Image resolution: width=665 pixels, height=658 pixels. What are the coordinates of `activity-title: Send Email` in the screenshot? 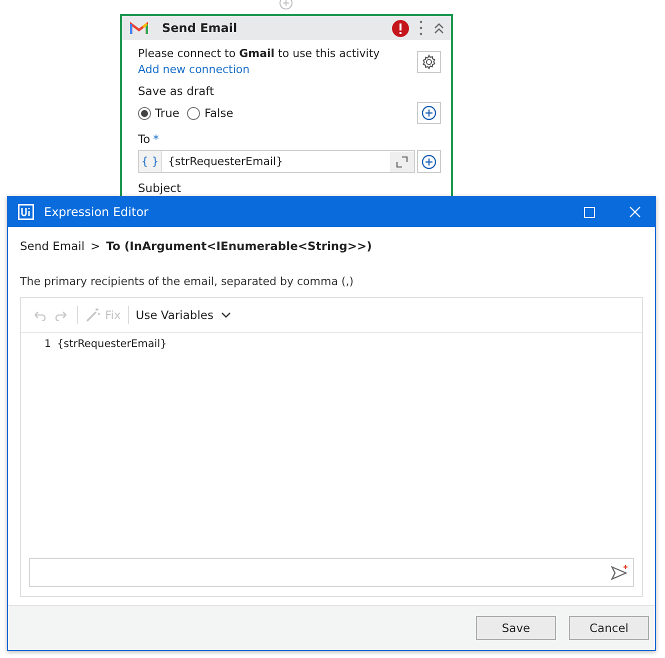 It's located at (200, 28).